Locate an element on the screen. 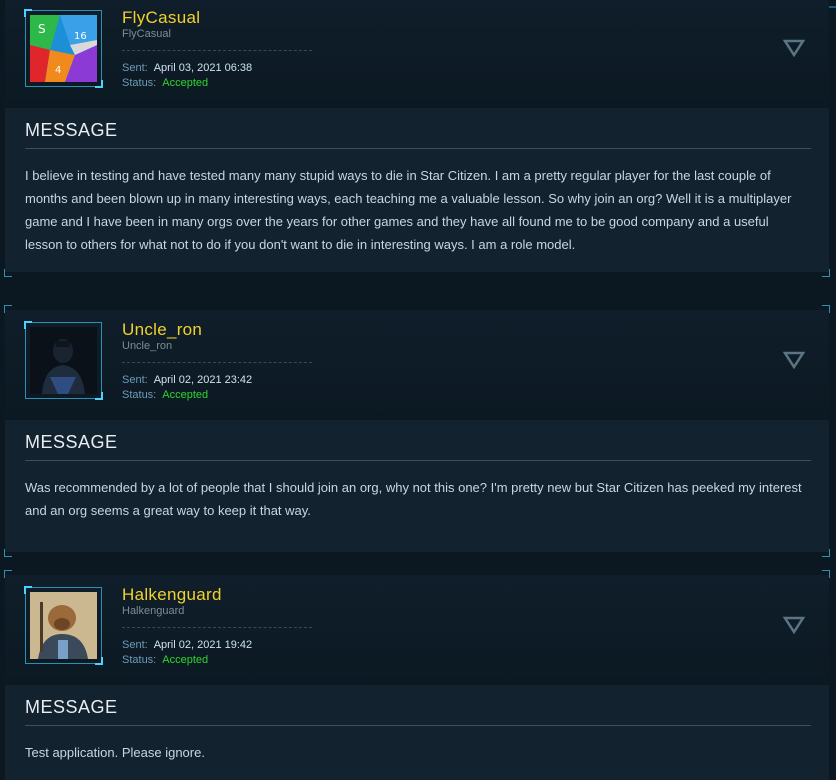  sent-row: Sent: April 03, 2021 06:38 is located at coordinates (187, 68).